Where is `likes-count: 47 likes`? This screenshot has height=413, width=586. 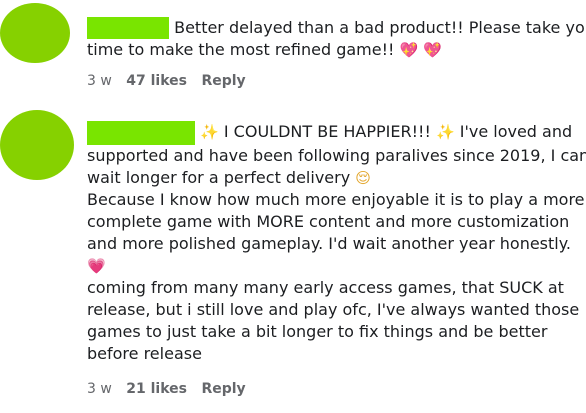 likes-count: 47 likes is located at coordinates (156, 81).